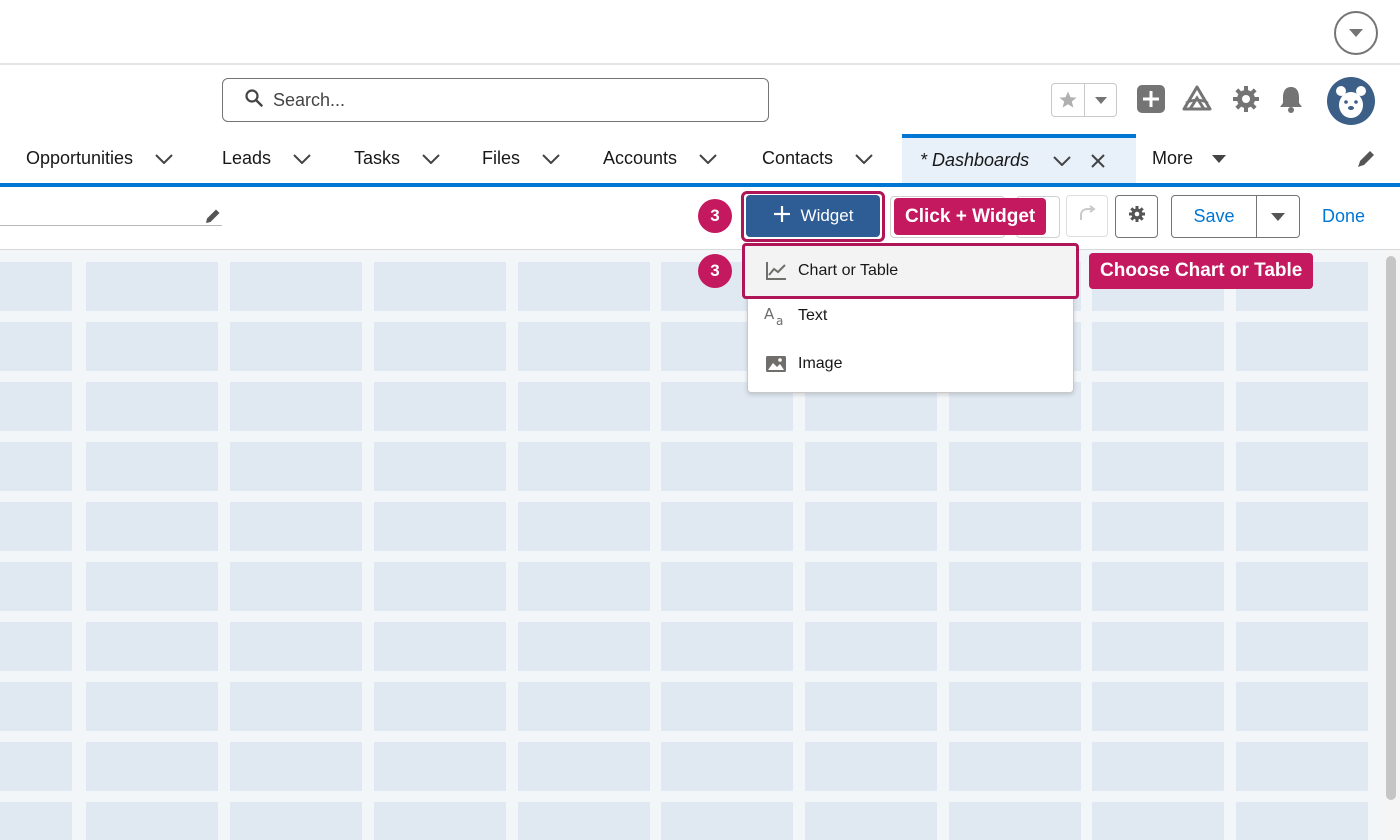 The width and height of the screenshot is (1400, 840). Describe the element at coordinates (247, 158) in the screenshot. I see `tab-label: Leads` at that location.